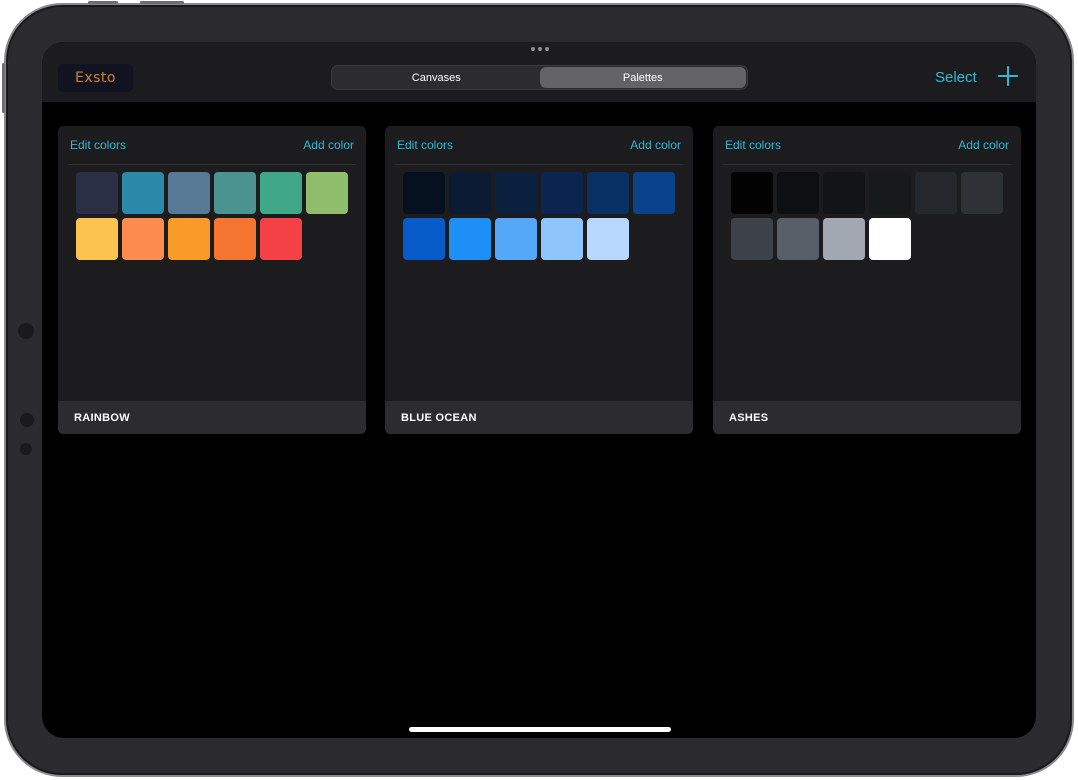 This screenshot has height=780, width=1078. I want to click on home-indicator, so click(540, 729).